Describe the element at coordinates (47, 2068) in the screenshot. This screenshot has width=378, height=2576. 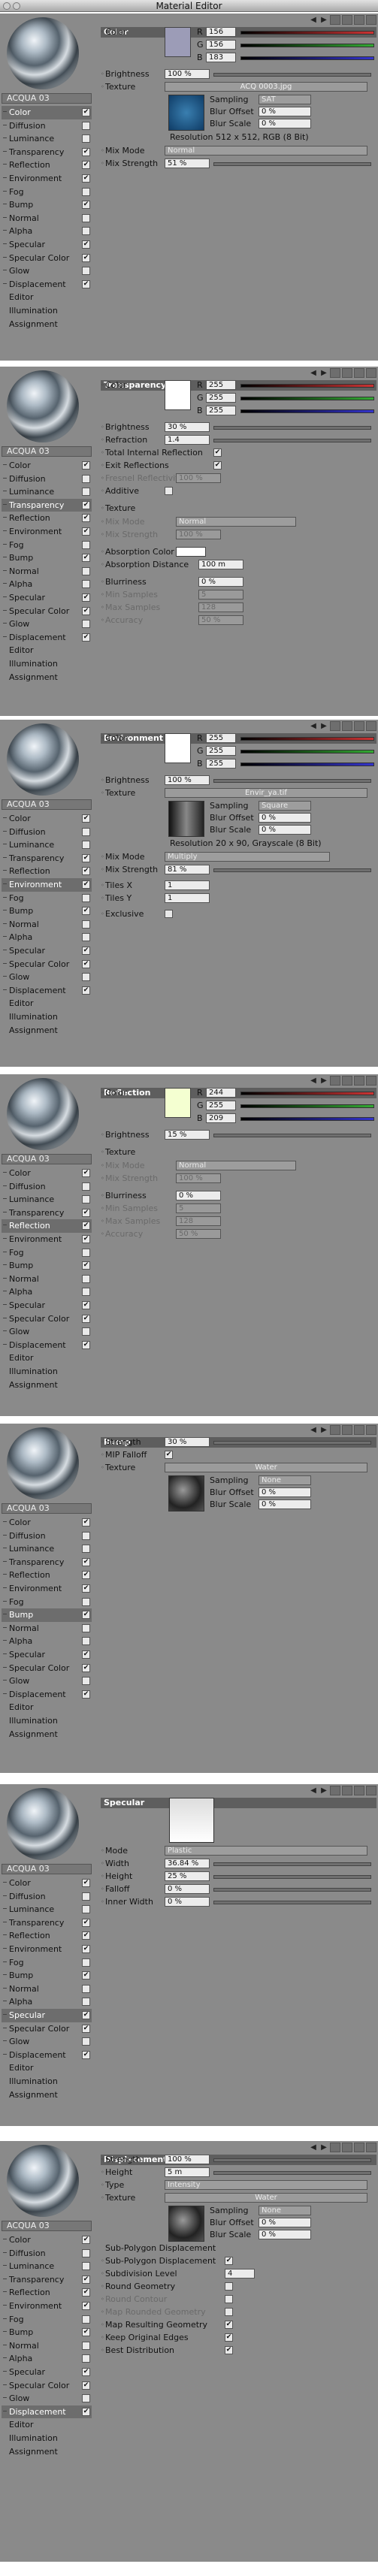
I see `channel-item-editor: Editor` at that location.